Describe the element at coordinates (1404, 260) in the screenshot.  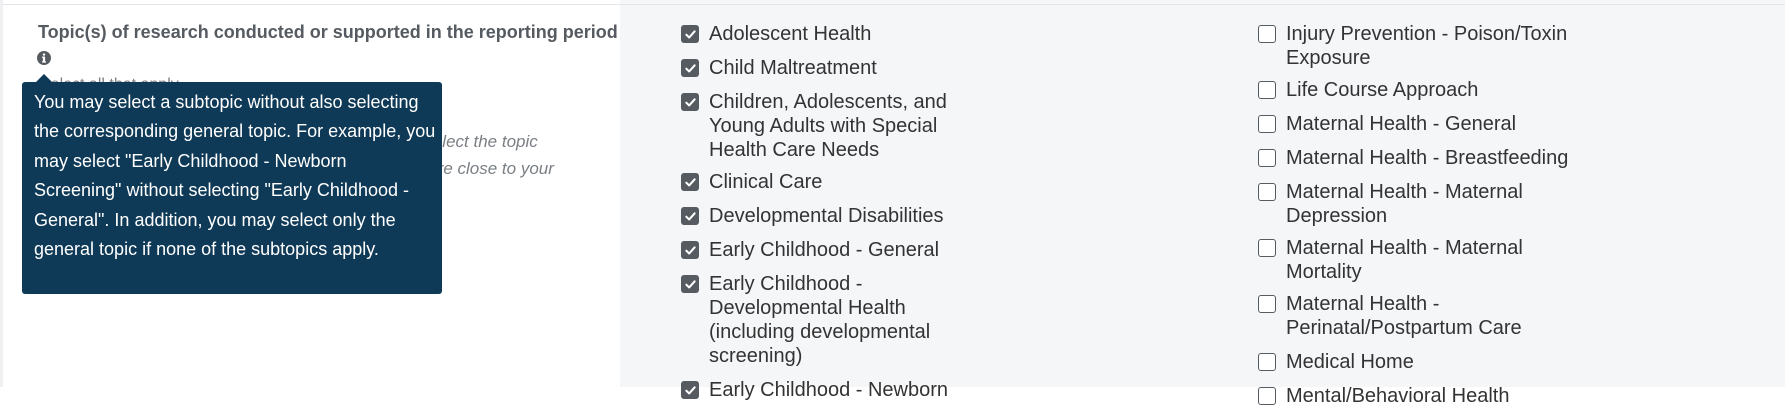
I see `topic-label: Maternal Health - Maternal Mortality` at that location.